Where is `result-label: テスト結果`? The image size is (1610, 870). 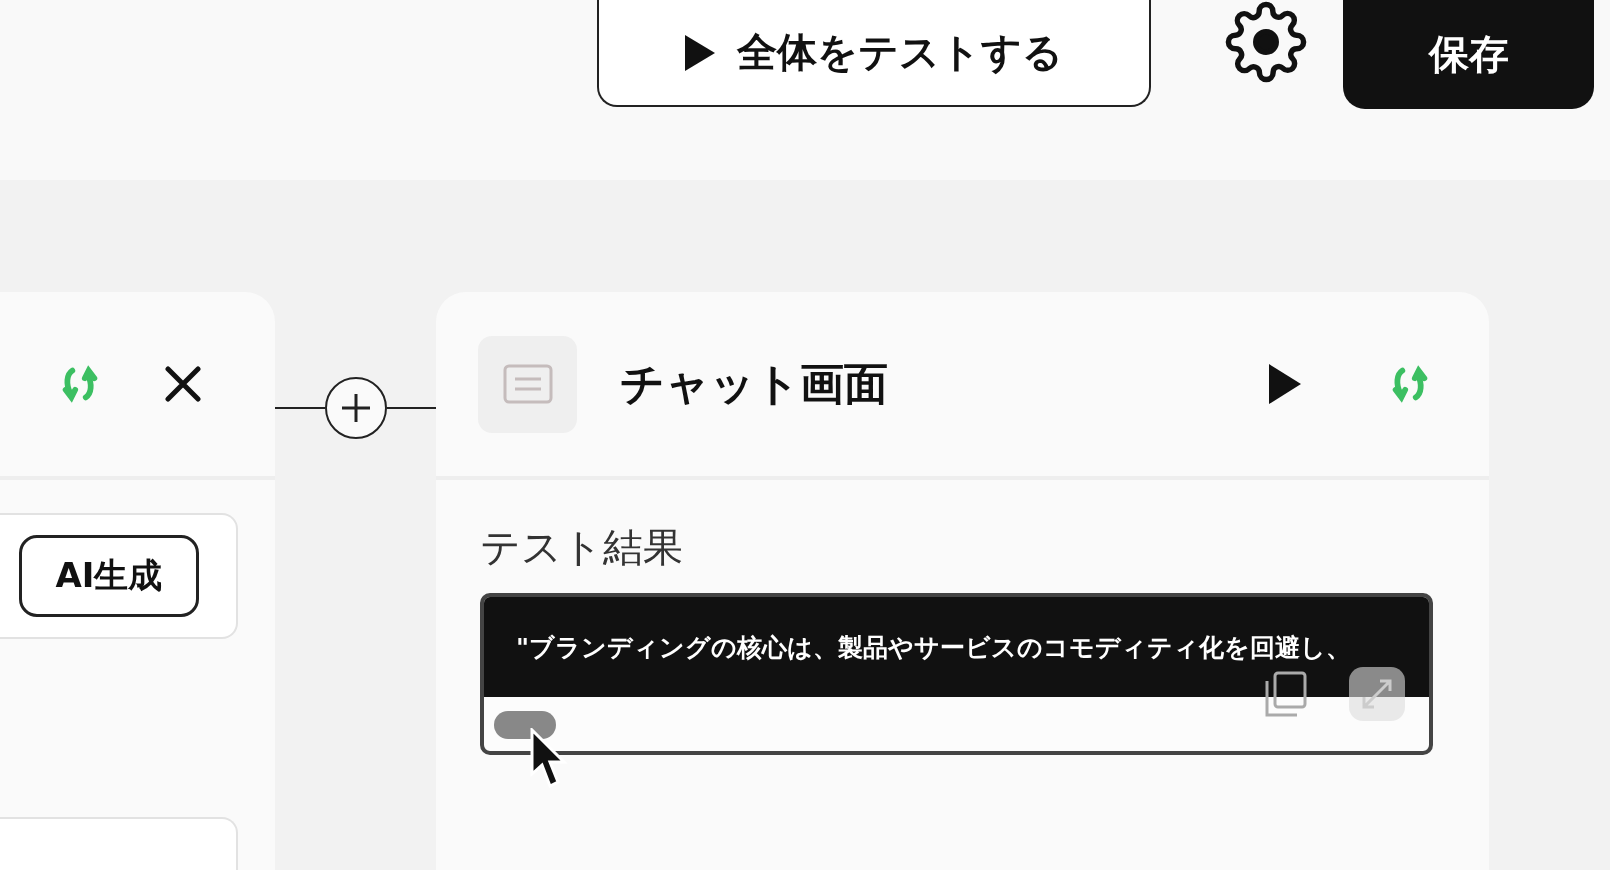
result-label: テスト結果 is located at coordinates (582, 547).